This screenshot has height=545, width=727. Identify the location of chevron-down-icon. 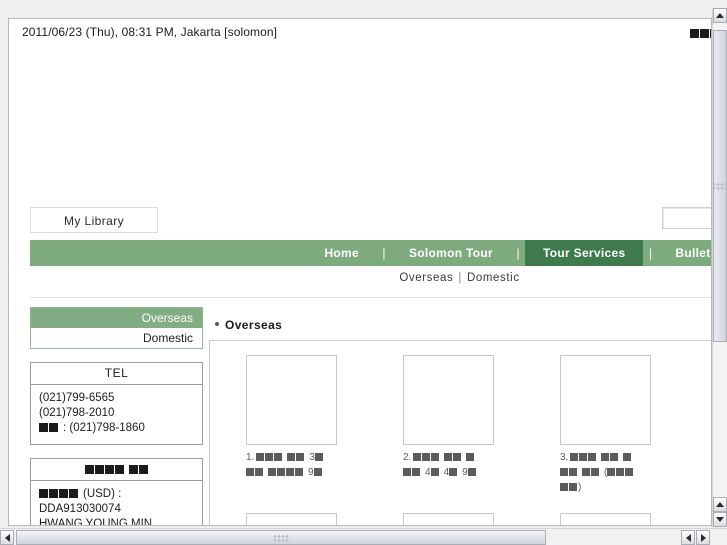
(720, 519).